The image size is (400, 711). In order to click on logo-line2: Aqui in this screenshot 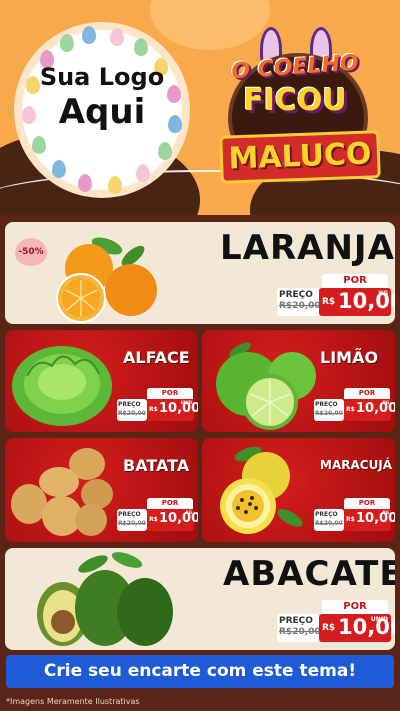, I will do `click(102, 112)`.